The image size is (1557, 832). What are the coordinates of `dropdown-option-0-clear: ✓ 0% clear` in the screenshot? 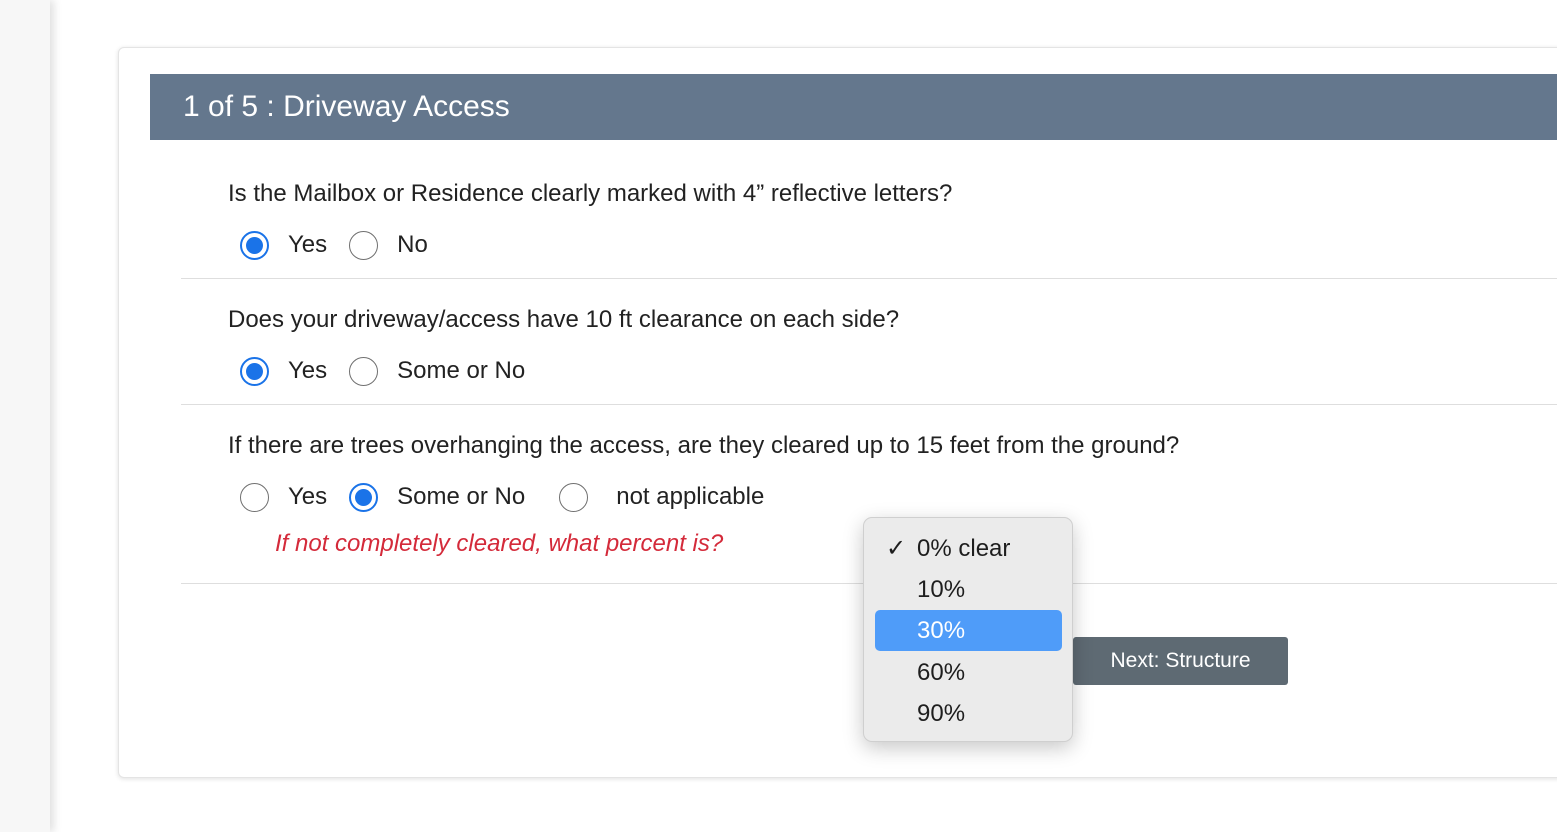 It's located at (968, 548).